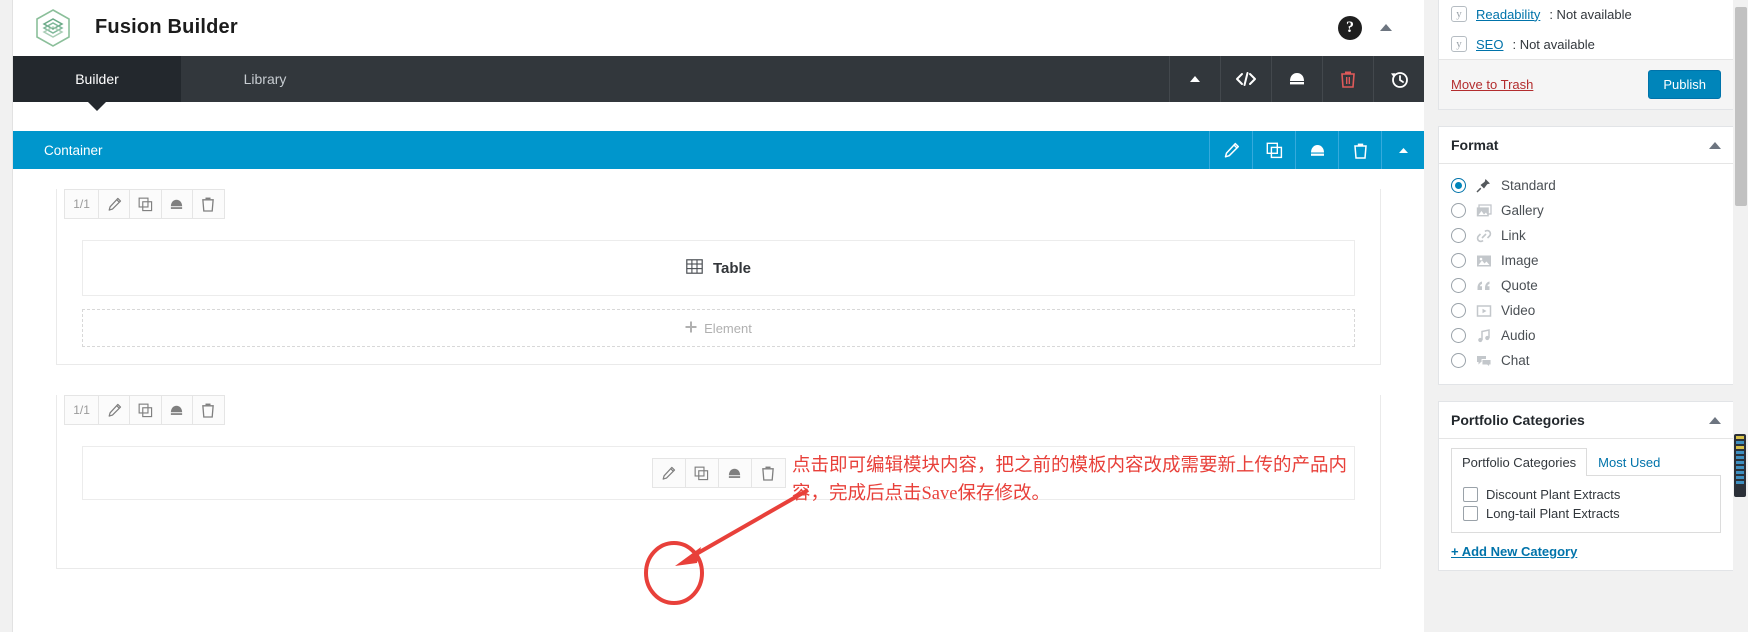  What do you see at coordinates (702, 473) in the screenshot?
I see `element-clone-button` at bounding box center [702, 473].